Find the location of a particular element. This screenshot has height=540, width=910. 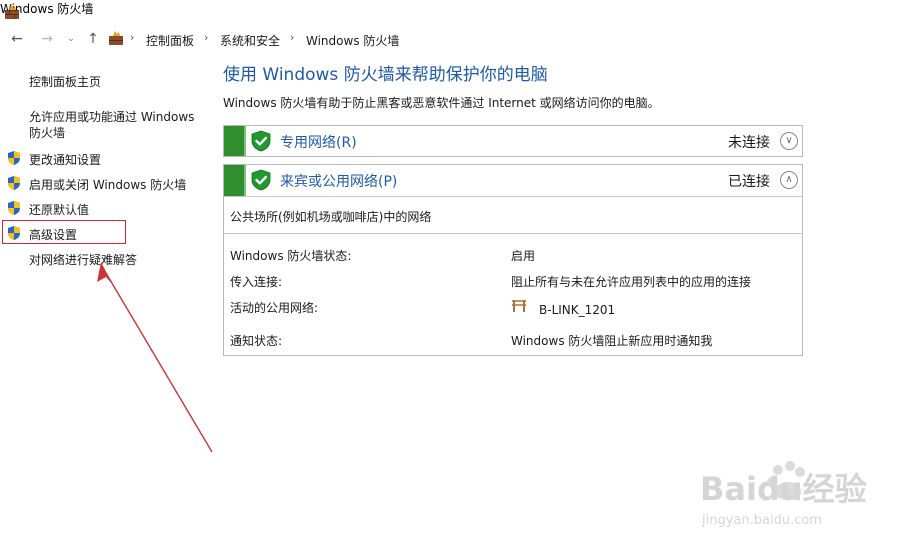

up-arrow-icon: ↑ is located at coordinates (93, 39).